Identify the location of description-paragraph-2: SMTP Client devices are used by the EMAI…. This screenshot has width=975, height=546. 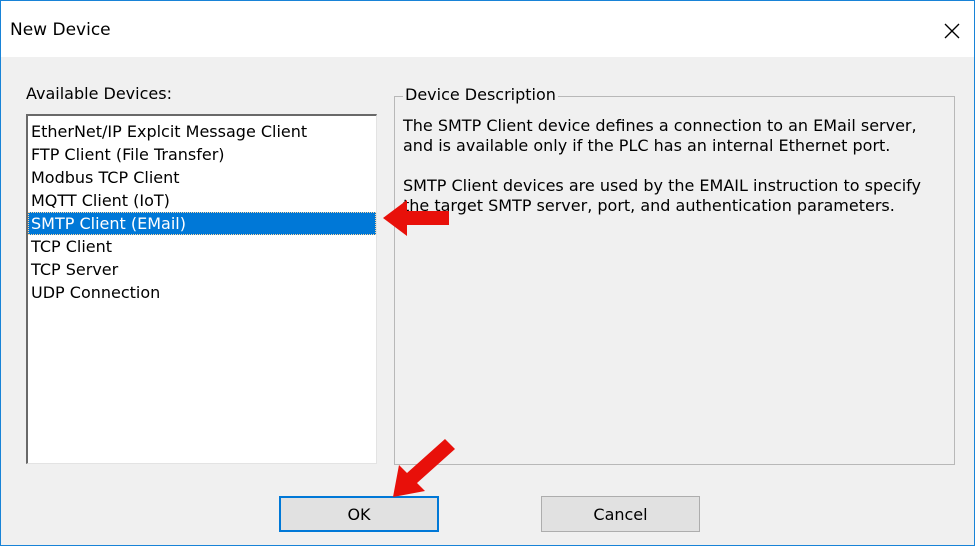
(662, 195).